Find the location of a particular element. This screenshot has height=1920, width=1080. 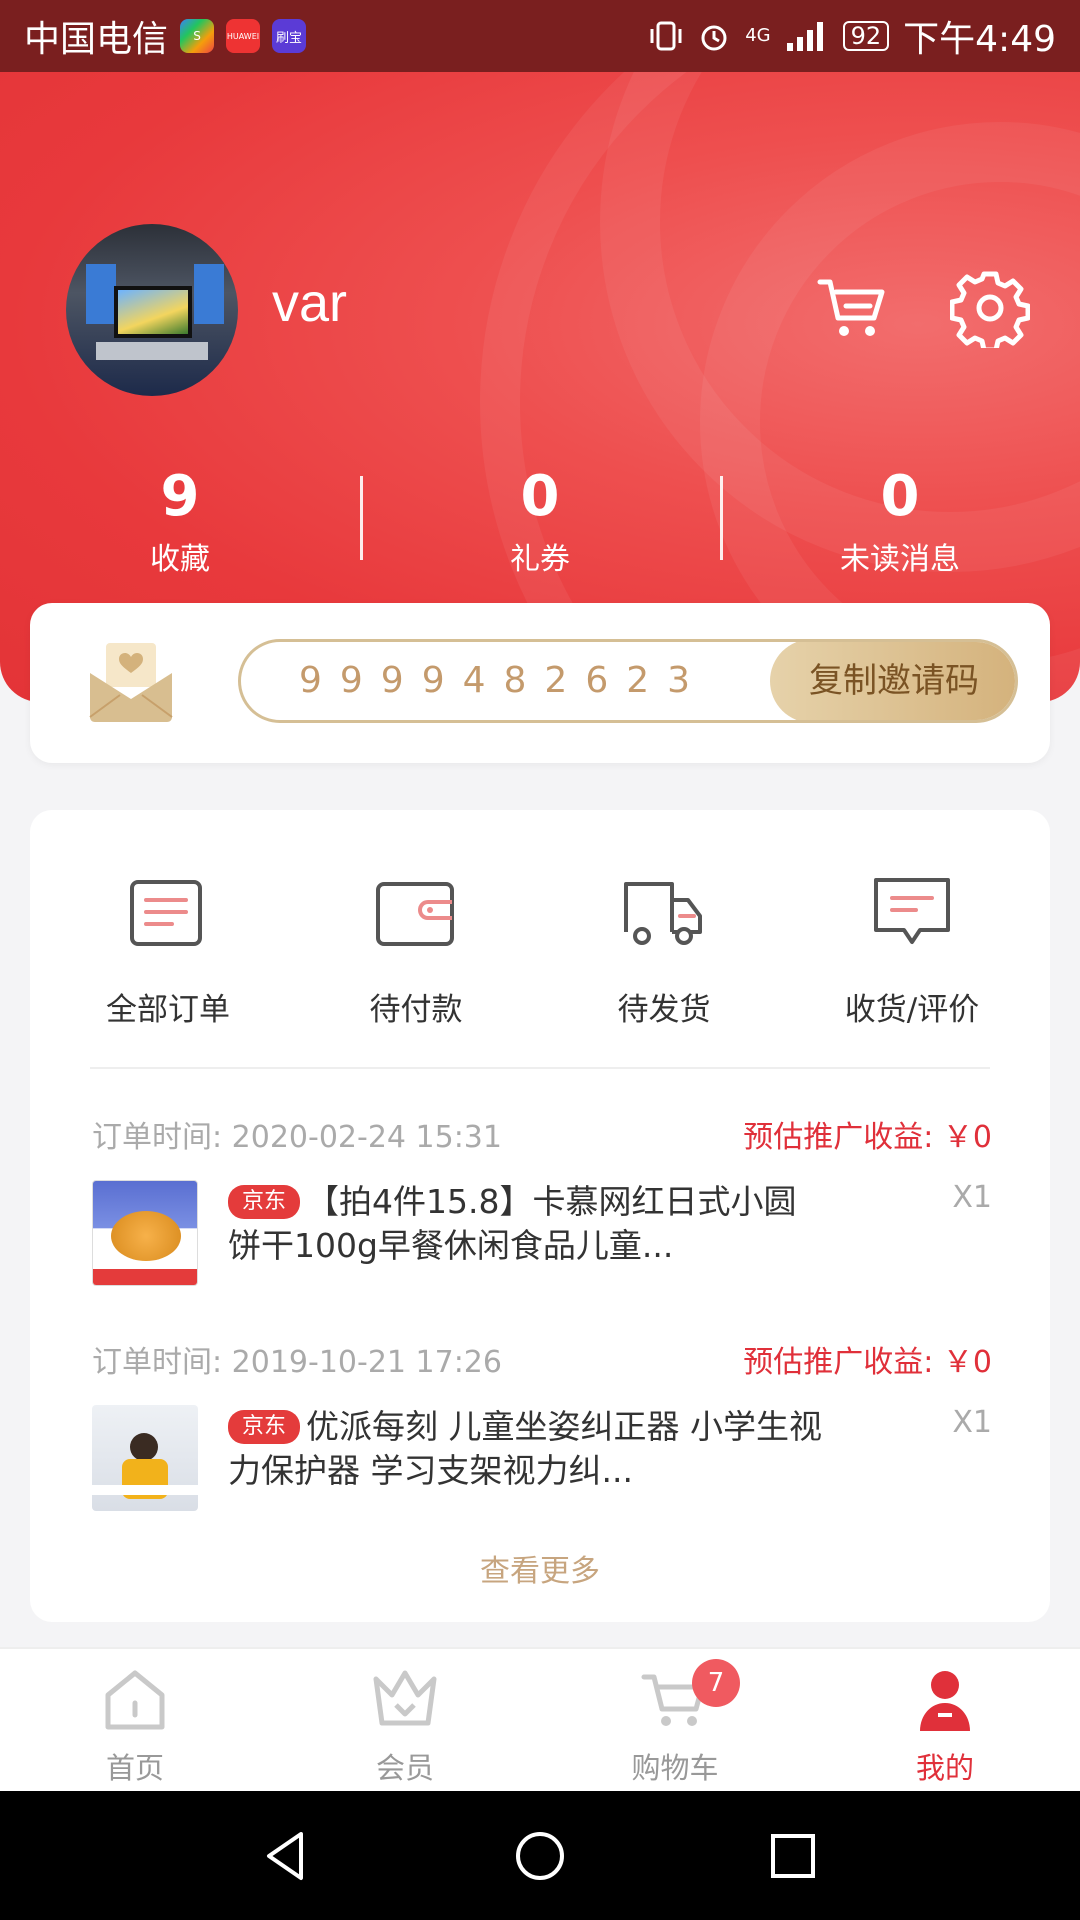

stat-coupons: 0 礼券 is located at coordinates (540, 520).